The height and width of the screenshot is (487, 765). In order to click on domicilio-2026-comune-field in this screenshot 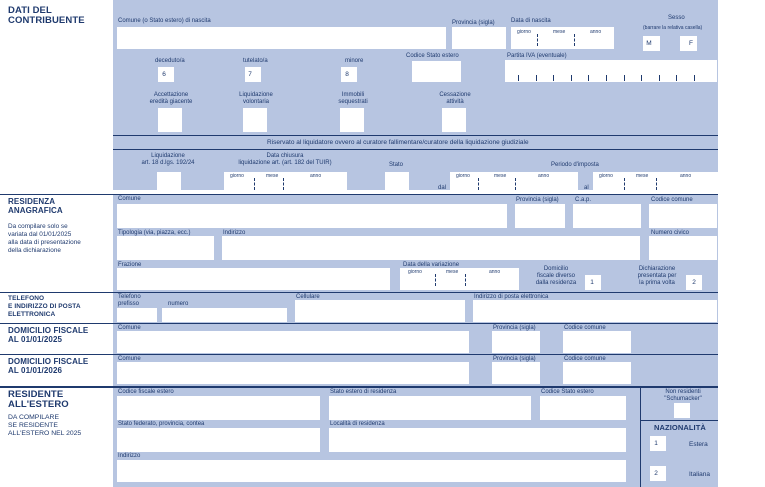, I will do `click(293, 373)`.